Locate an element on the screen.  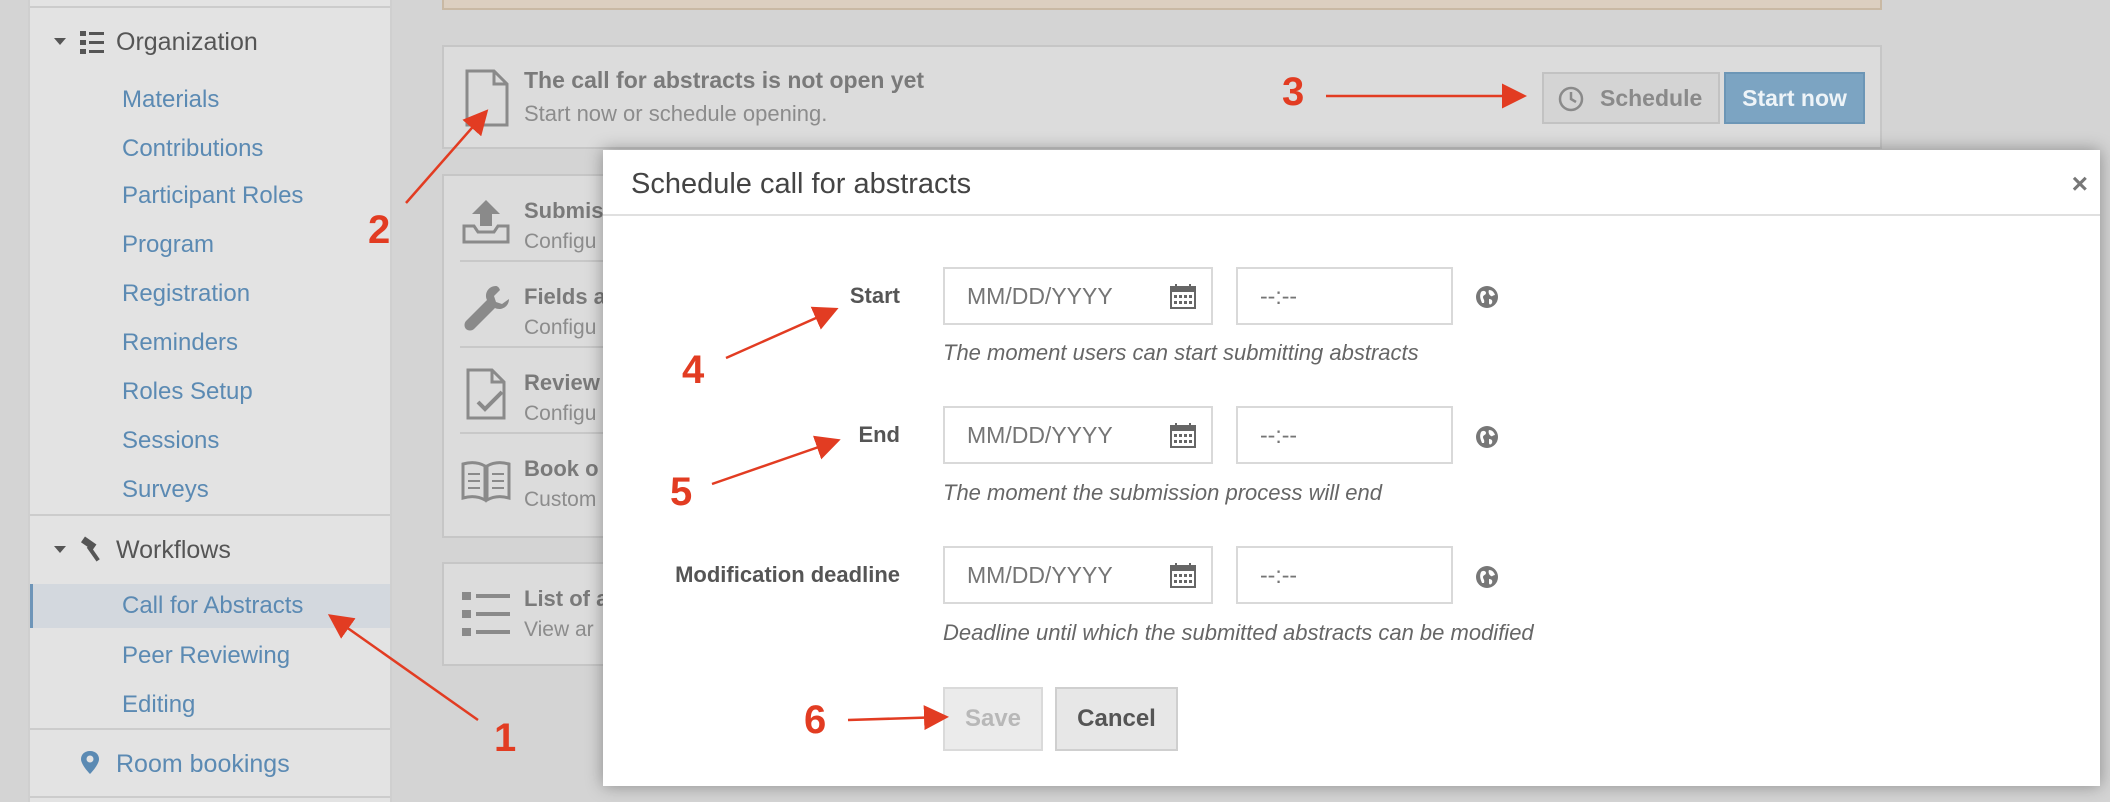
sidebar-item-program: Program is located at coordinates (210, 245).